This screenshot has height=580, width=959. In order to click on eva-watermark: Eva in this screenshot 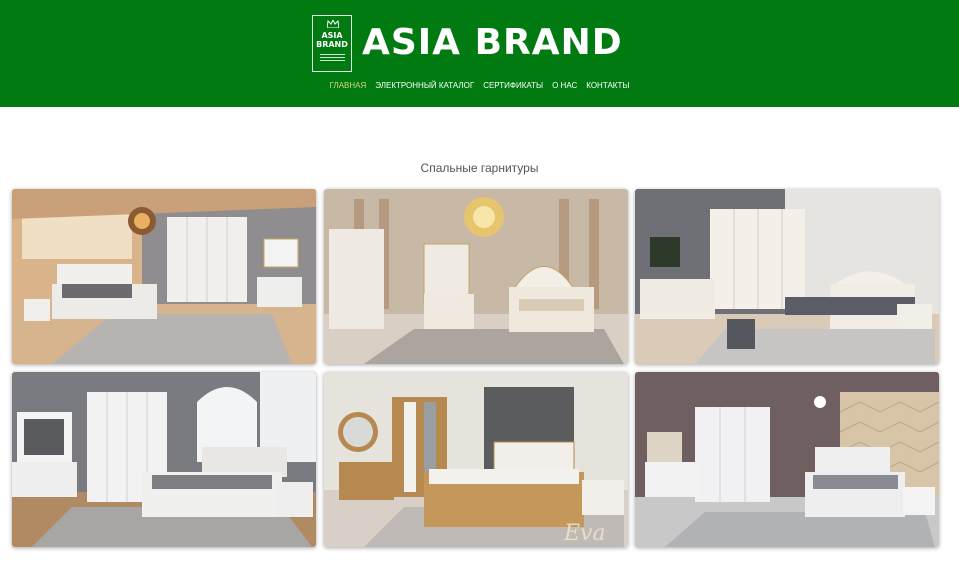, I will do `click(584, 533)`.